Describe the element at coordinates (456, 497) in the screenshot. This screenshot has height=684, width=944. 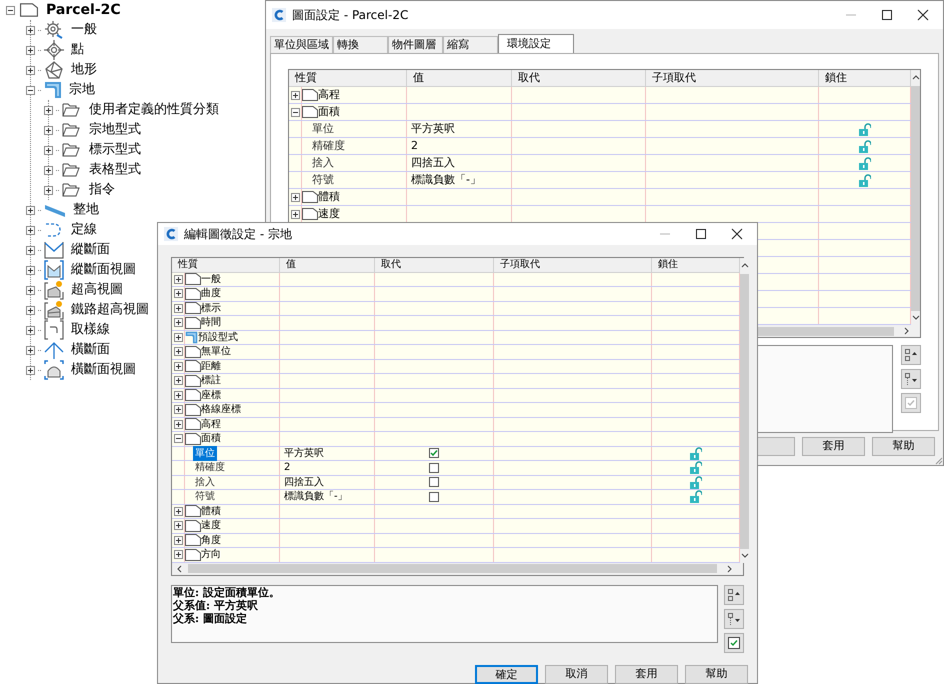
I see `property-row: 符號 標識負數「-」` at that location.